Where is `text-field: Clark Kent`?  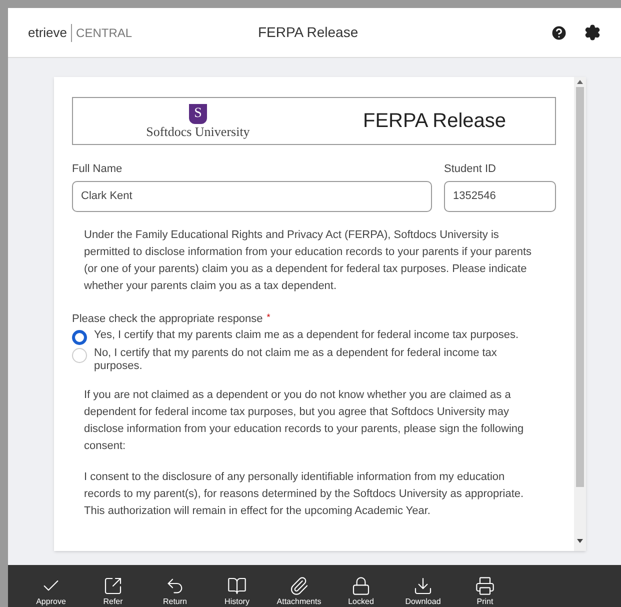
text-field: Clark Kent is located at coordinates (252, 196).